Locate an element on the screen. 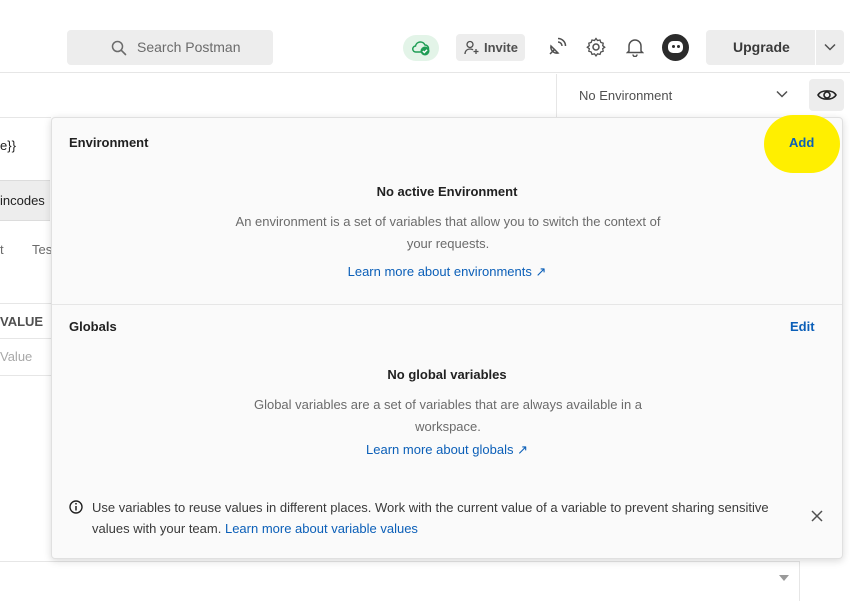 The image size is (850, 601). environment-quick-look-button is located at coordinates (826, 95).